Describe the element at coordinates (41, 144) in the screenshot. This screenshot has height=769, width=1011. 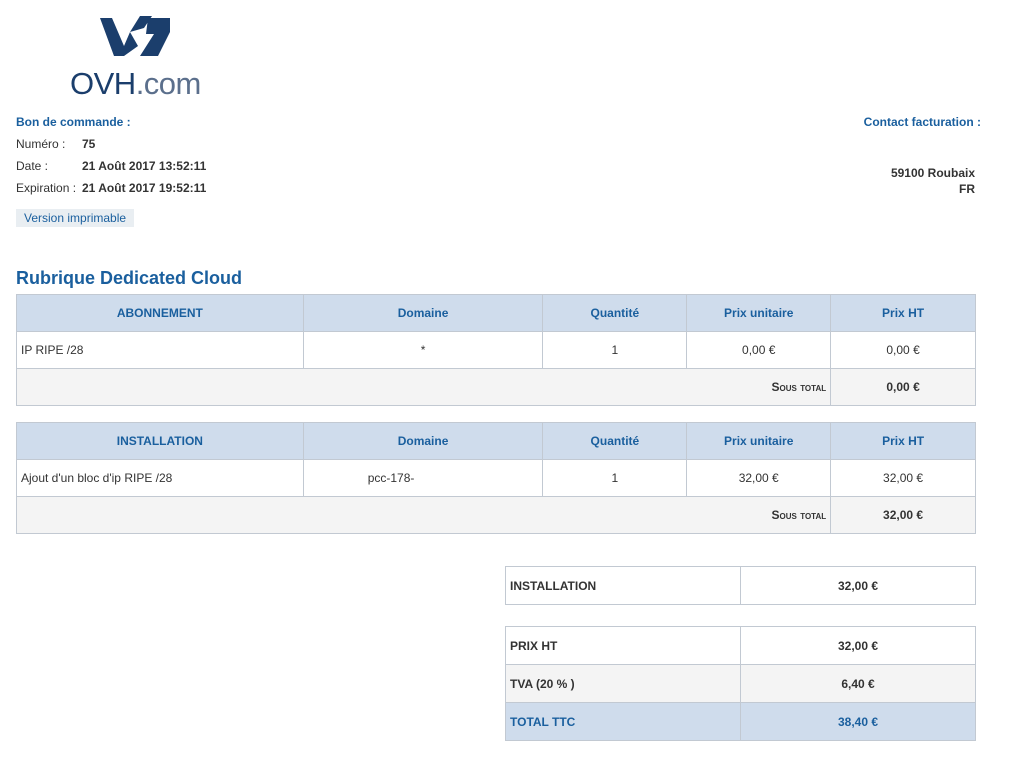
I see `order-number-label: Numéro :` at that location.